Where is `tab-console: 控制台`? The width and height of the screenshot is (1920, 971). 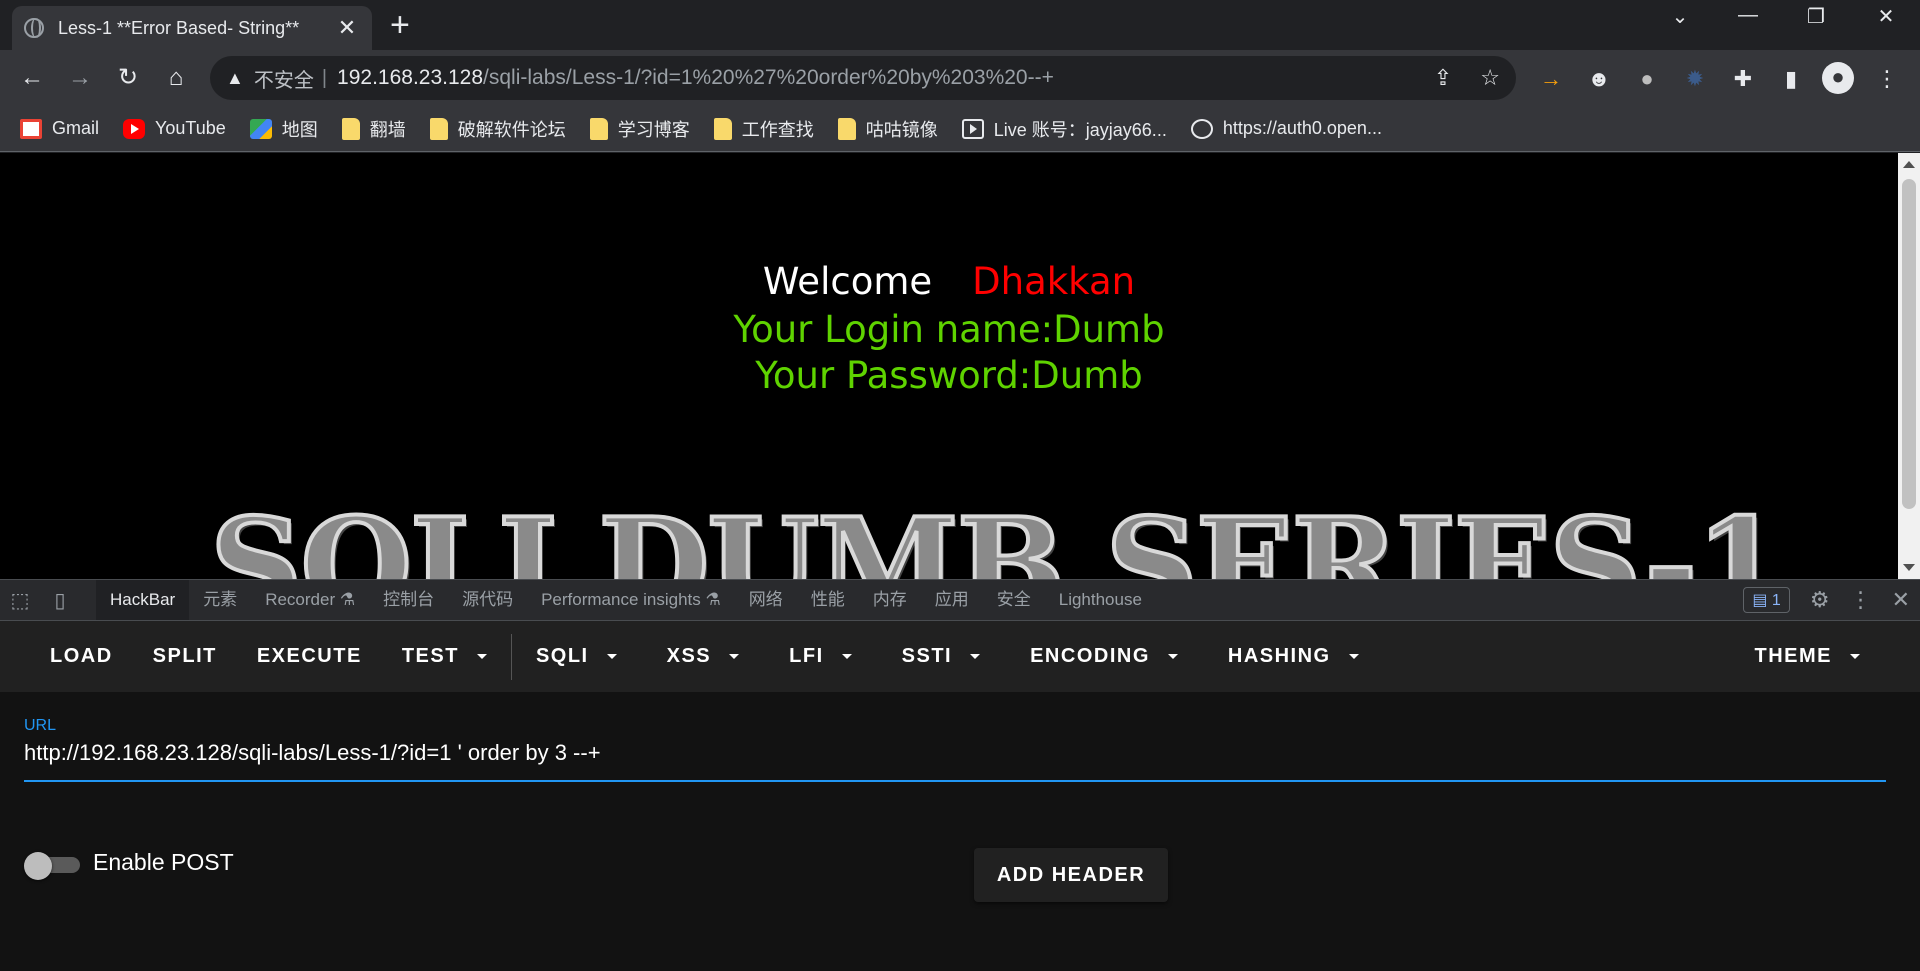 tab-console: 控制台 is located at coordinates (408, 600).